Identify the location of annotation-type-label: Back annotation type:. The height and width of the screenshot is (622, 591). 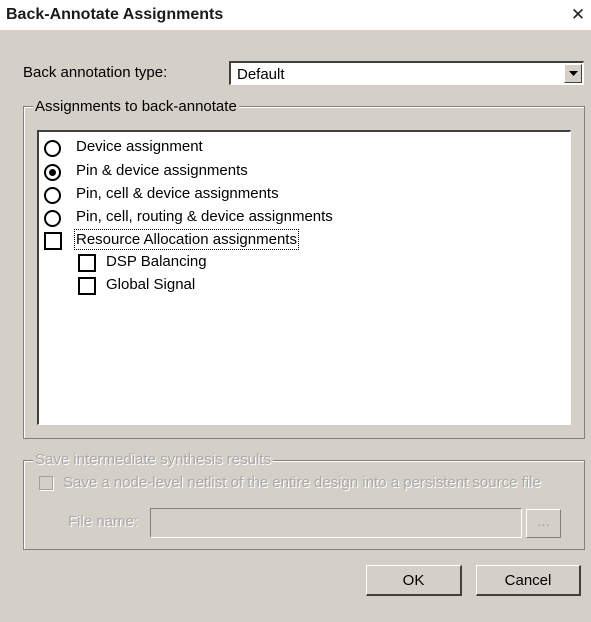
(95, 72).